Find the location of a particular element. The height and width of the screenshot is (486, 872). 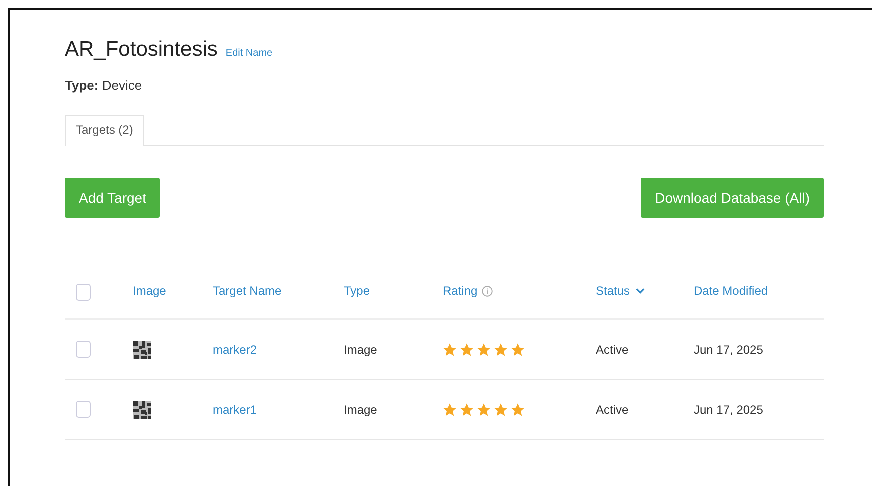

column-header: Image is located at coordinates (149, 291).